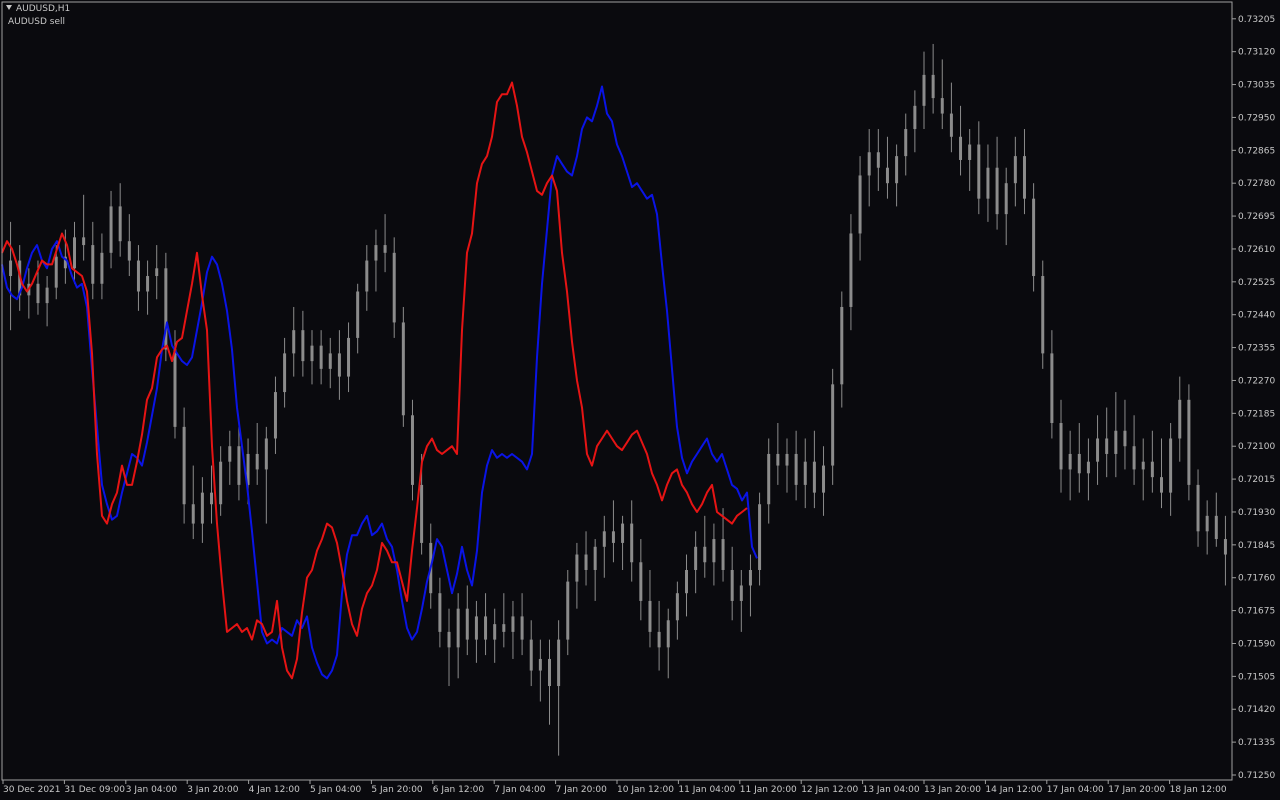 This screenshot has height=800, width=1280. Describe the element at coordinates (213, 790) in the screenshot. I see `x-tick-label: 3 Jan 20:00` at that location.